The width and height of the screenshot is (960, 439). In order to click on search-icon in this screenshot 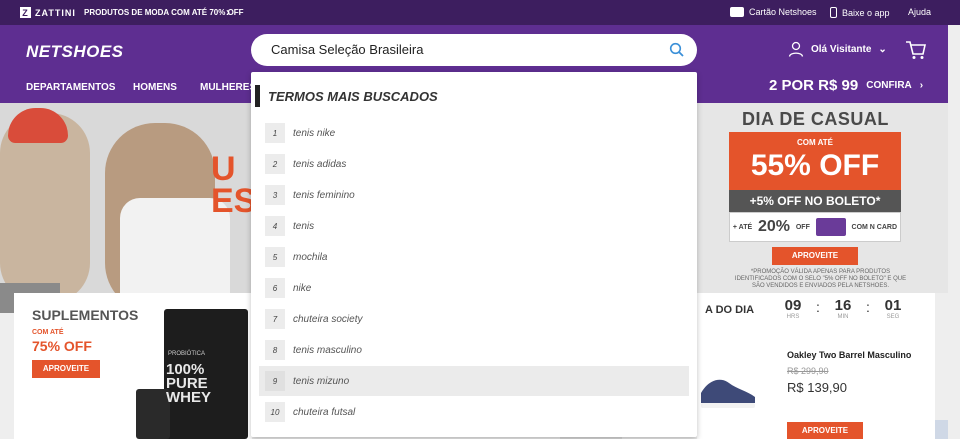, I will do `click(677, 50)`.